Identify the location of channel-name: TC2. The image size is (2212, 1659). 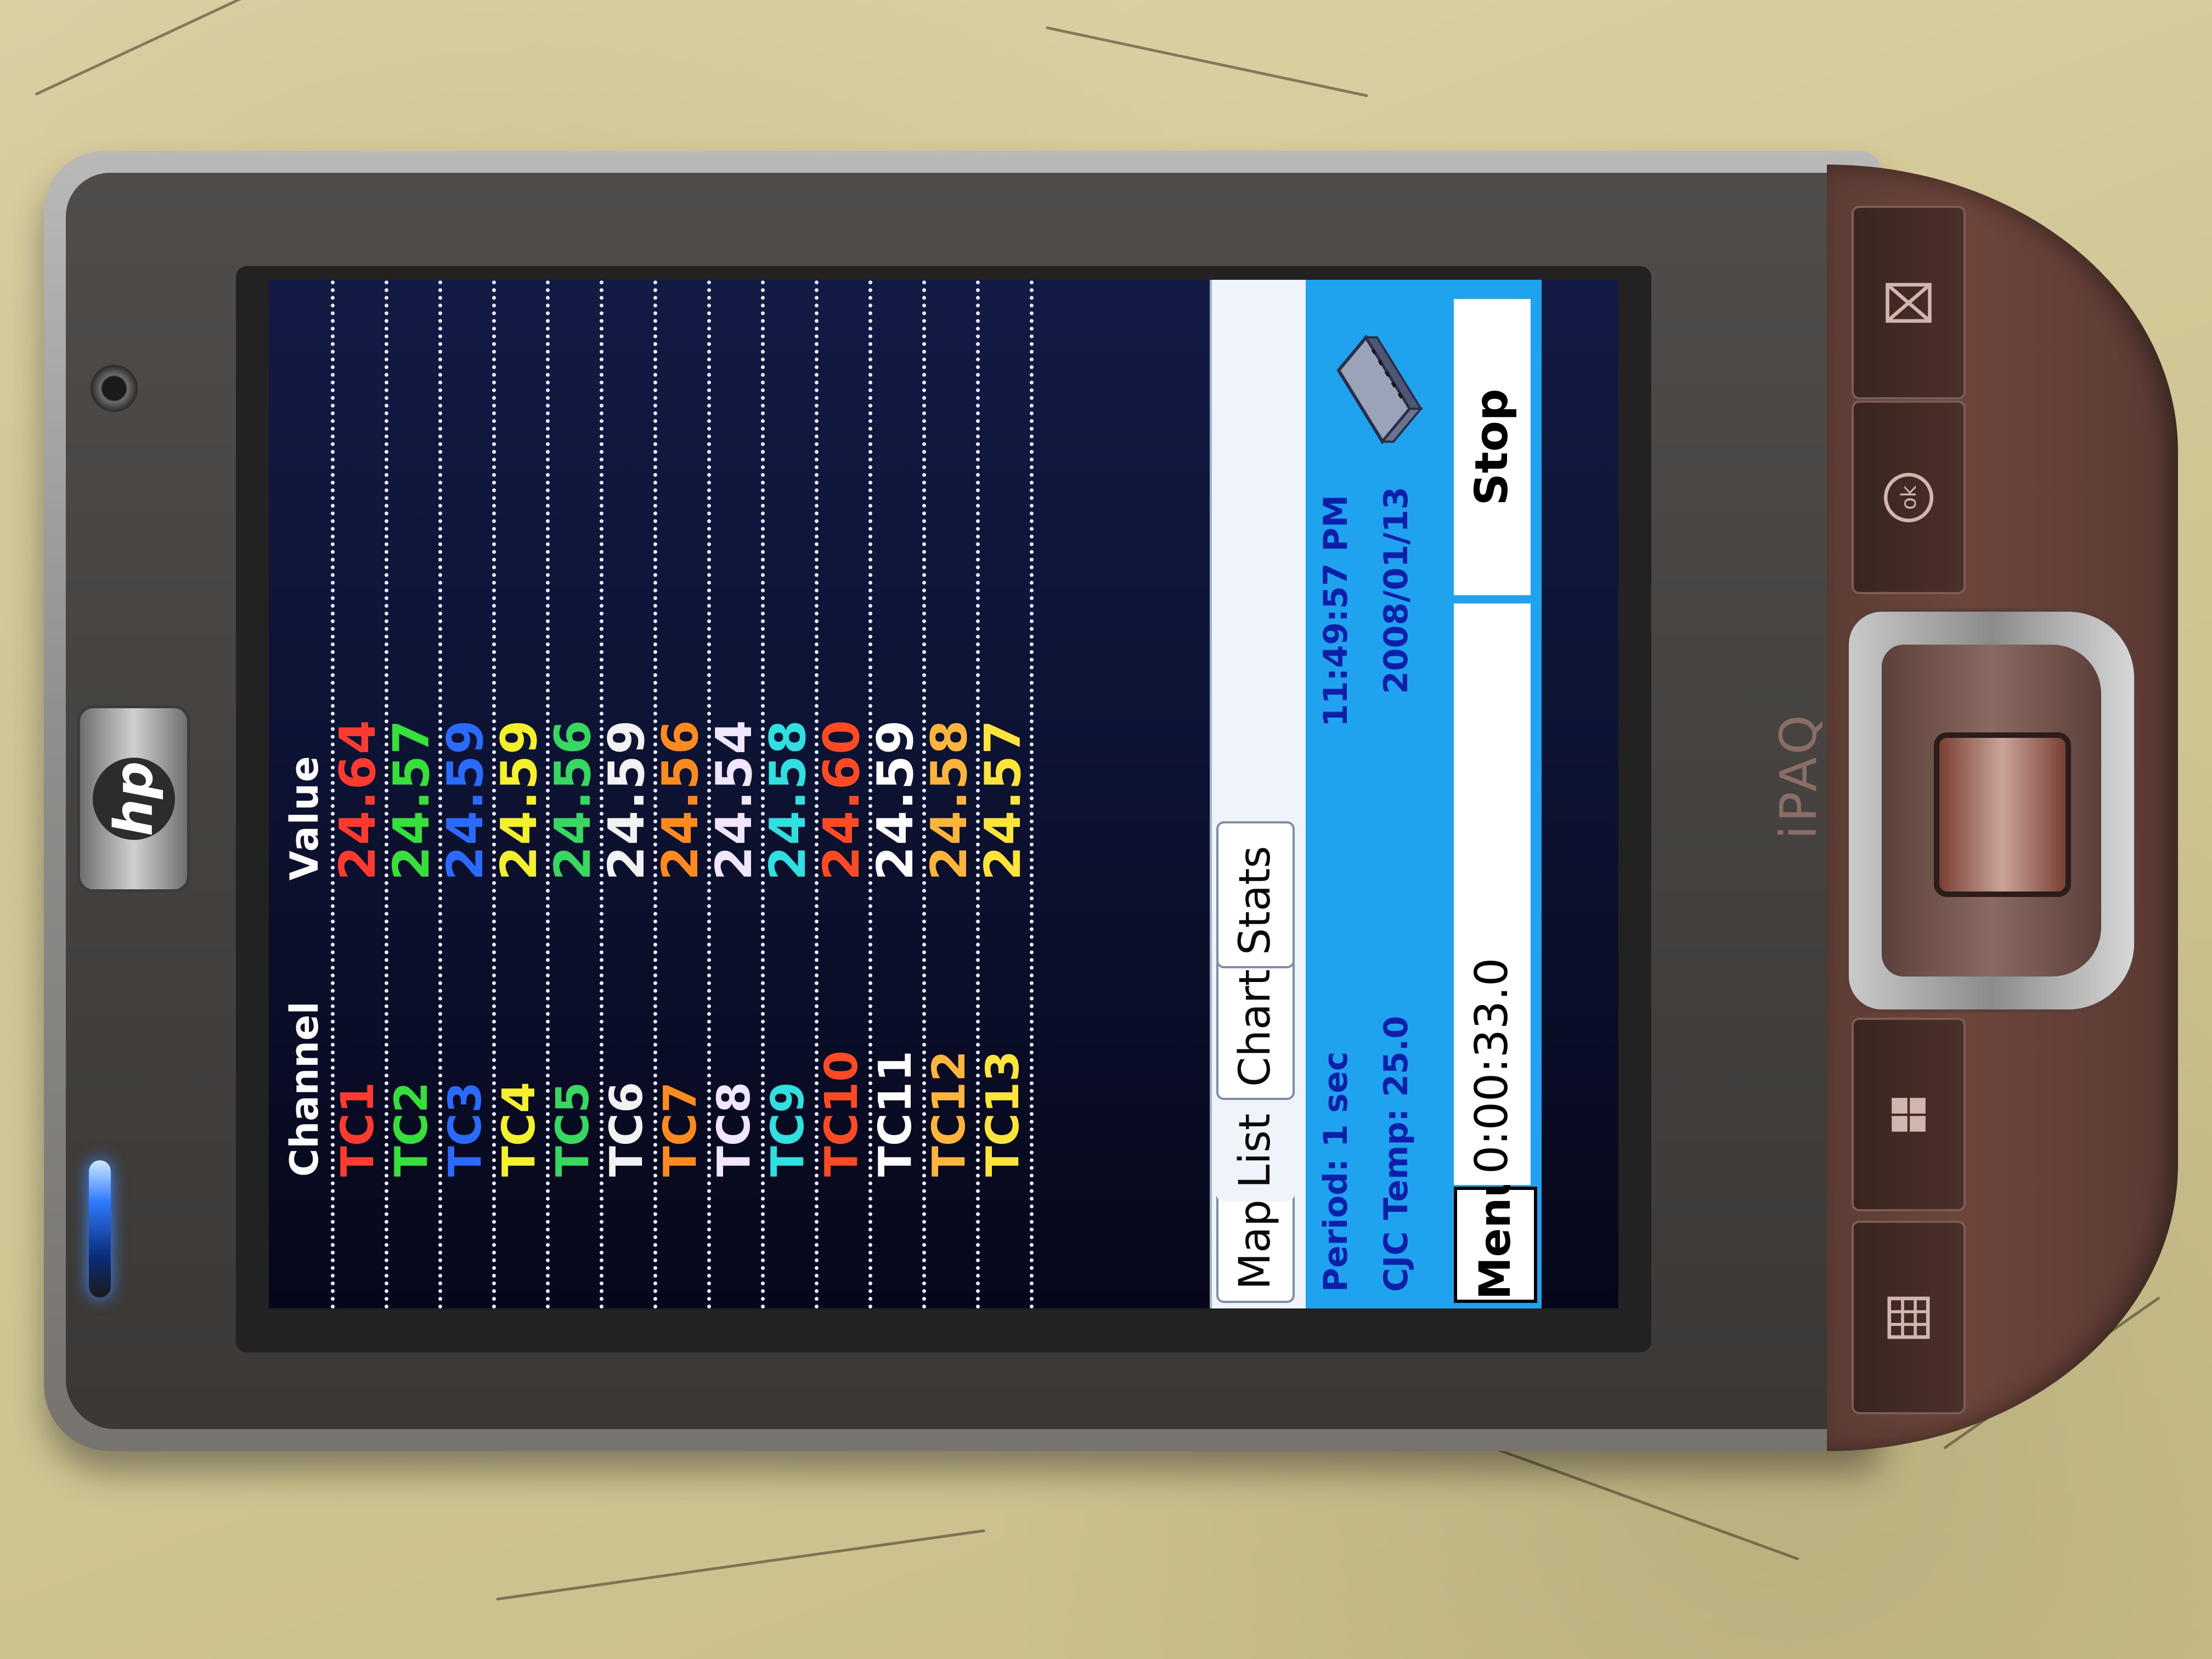
(412, 1129).